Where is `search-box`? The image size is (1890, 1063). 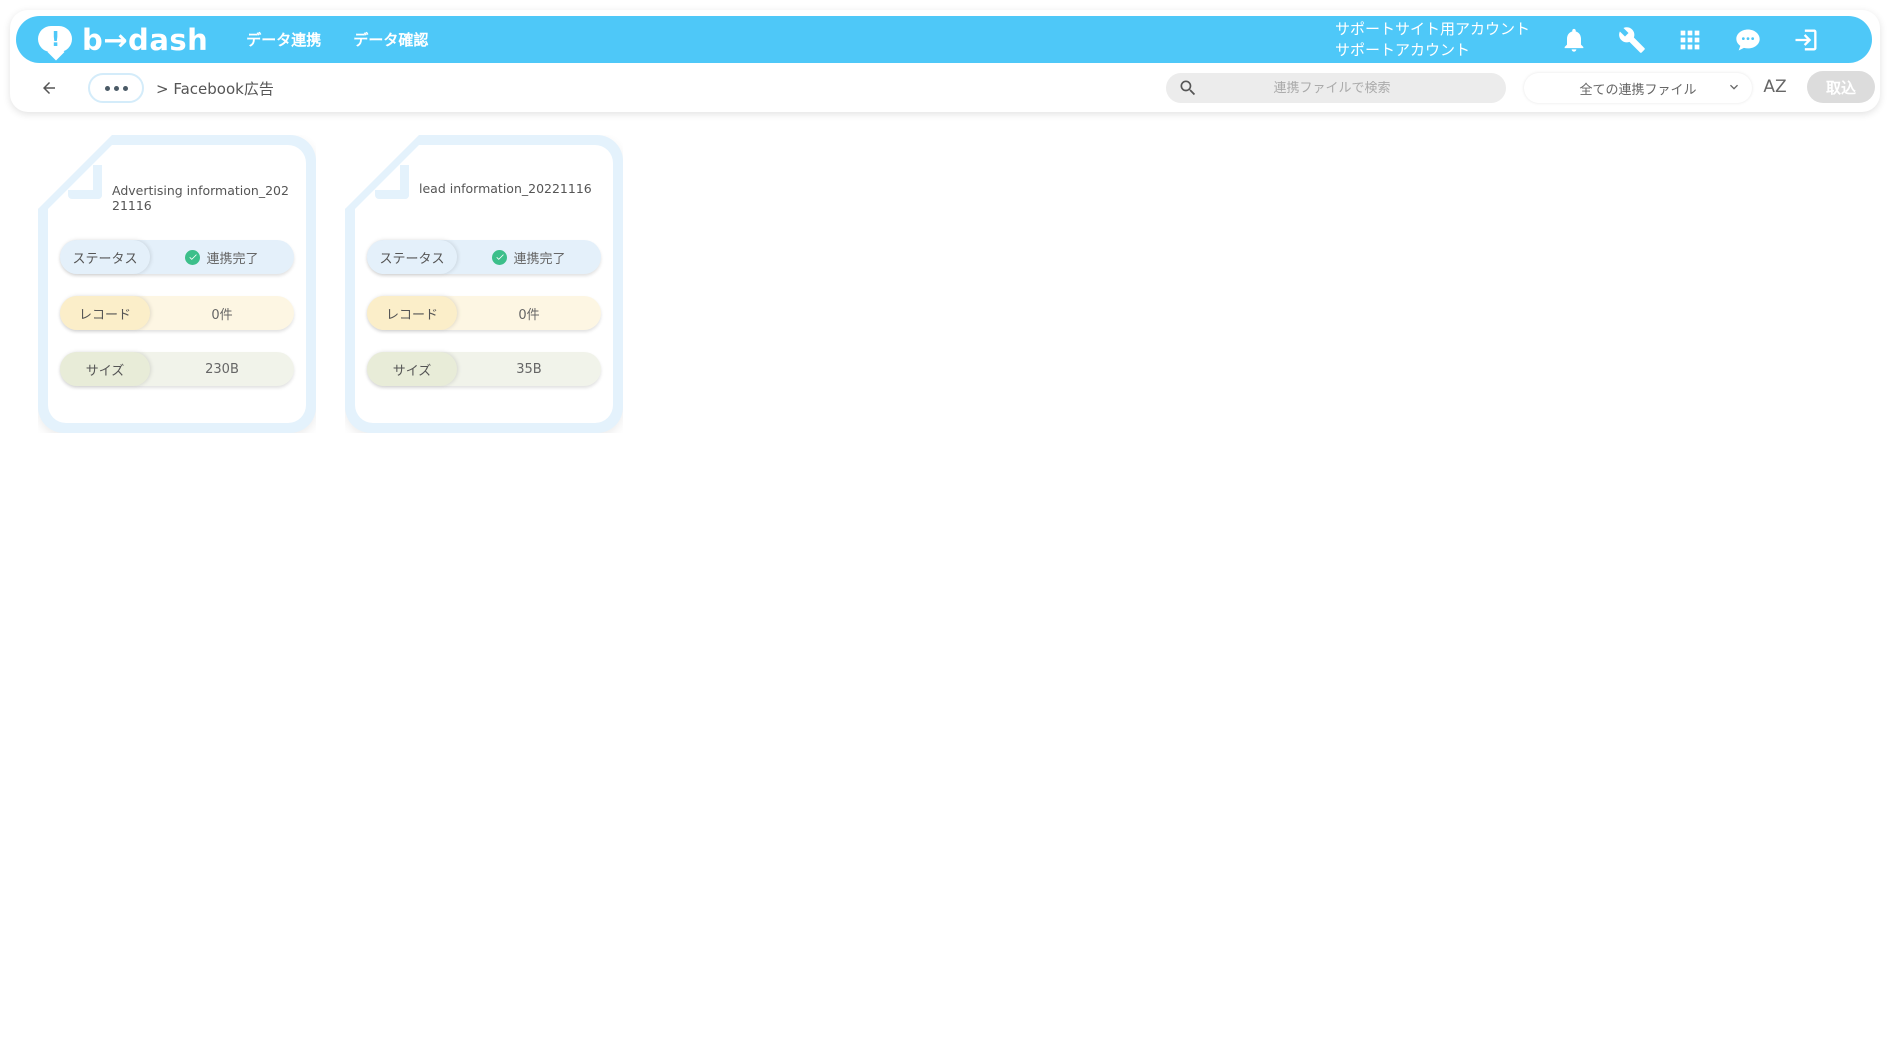
search-box is located at coordinates (1336, 88).